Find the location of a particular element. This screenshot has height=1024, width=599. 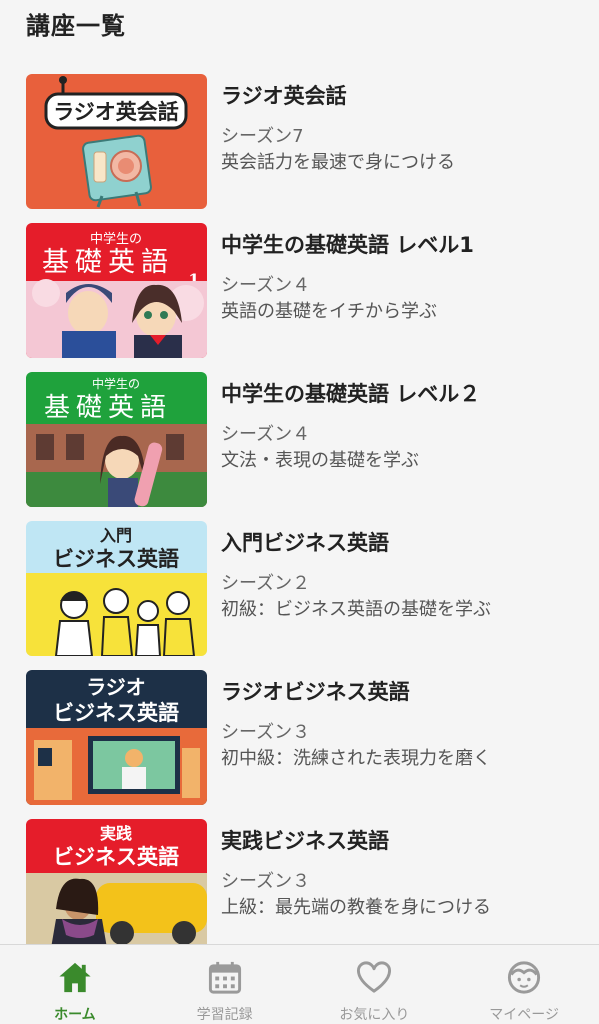

jissen-business-cover: 実践 ビジネス英語 is located at coordinates (116, 886).